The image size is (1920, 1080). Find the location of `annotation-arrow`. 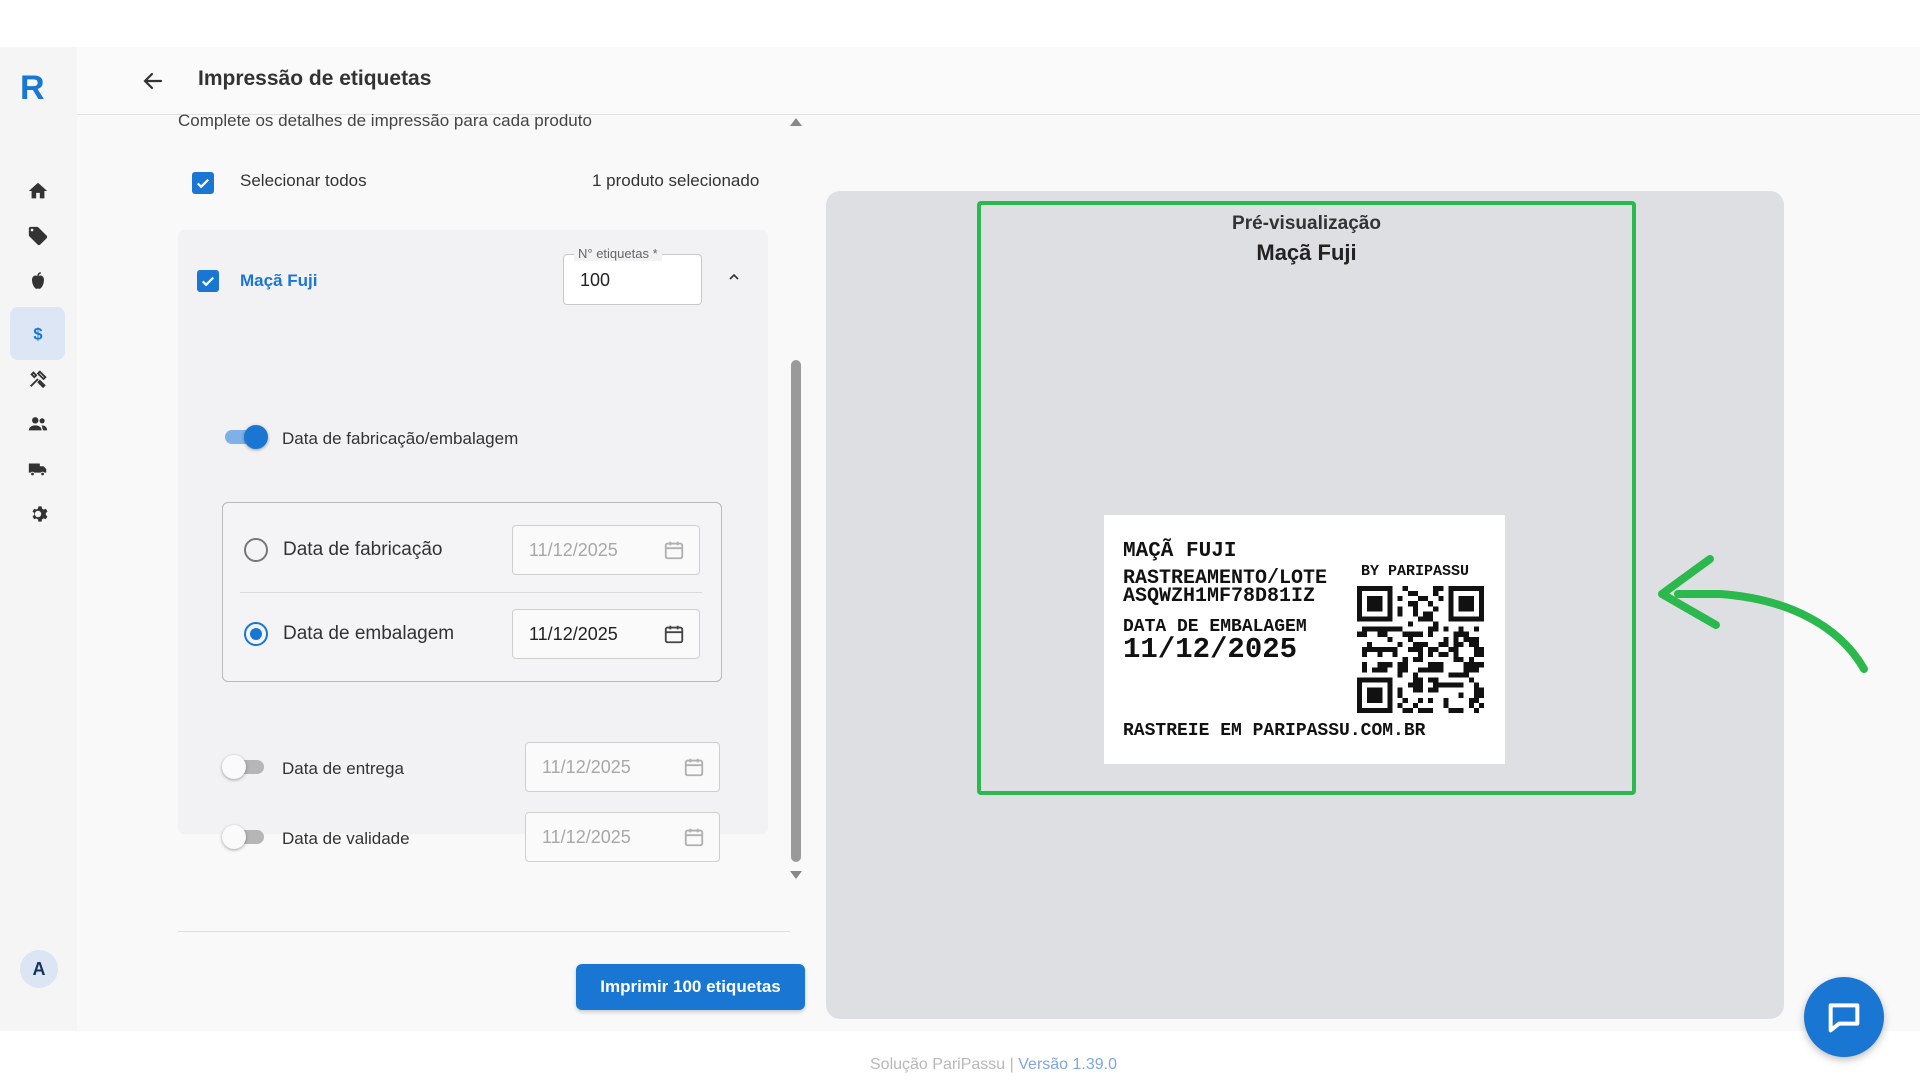

annotation-arrow is located at coordinates (1763, 614).